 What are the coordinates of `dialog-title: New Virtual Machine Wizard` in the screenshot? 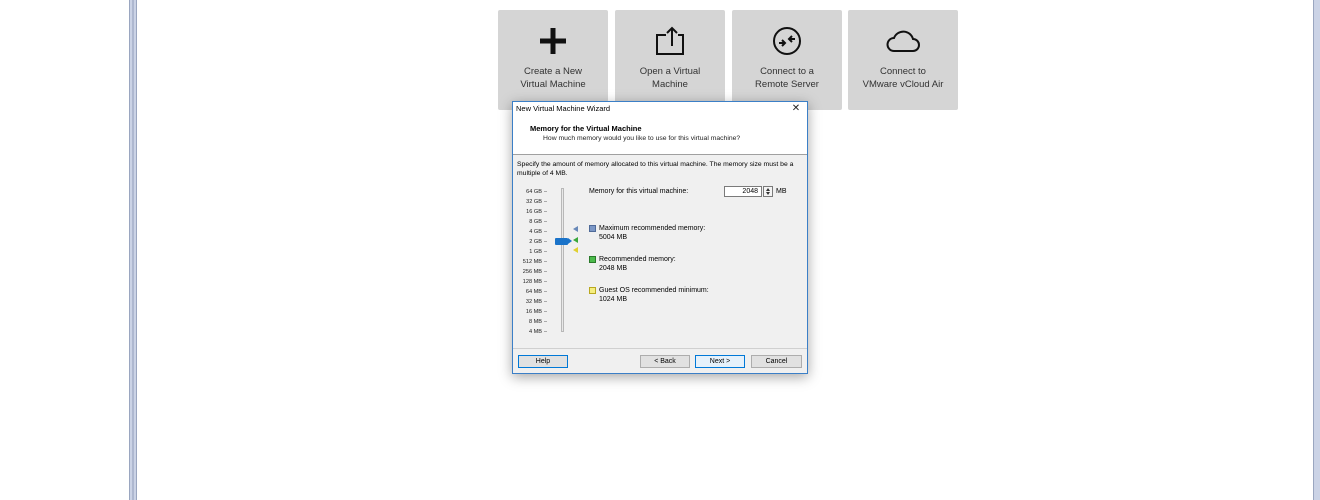 It's located at (563, 108).